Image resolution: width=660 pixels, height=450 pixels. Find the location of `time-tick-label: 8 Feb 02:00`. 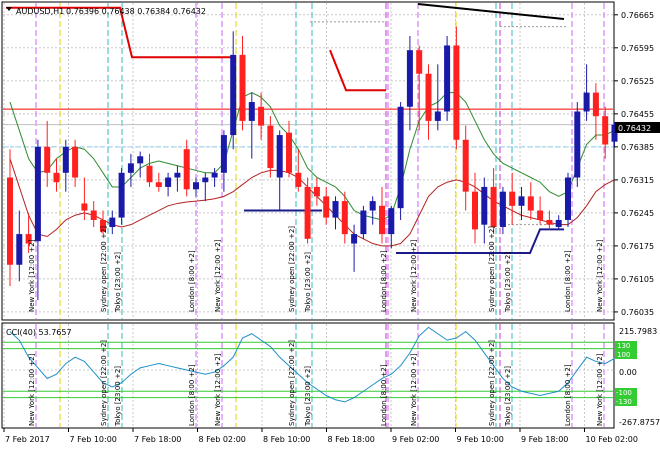

time-tick-label: 8 Feb 02:00 is located at coordinates (222, 439).